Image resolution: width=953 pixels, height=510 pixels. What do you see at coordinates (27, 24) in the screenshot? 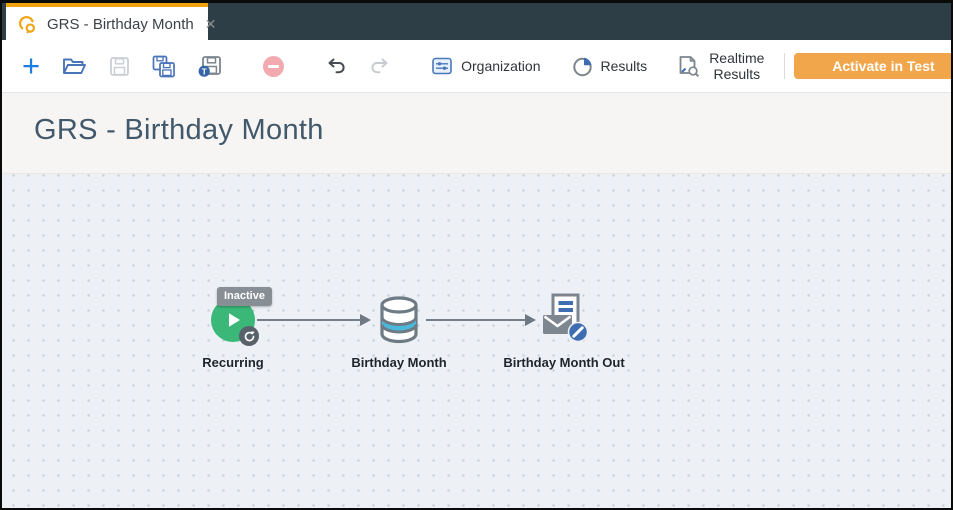
I see `journey-cloud-icon` at bounding box center [27, 24].